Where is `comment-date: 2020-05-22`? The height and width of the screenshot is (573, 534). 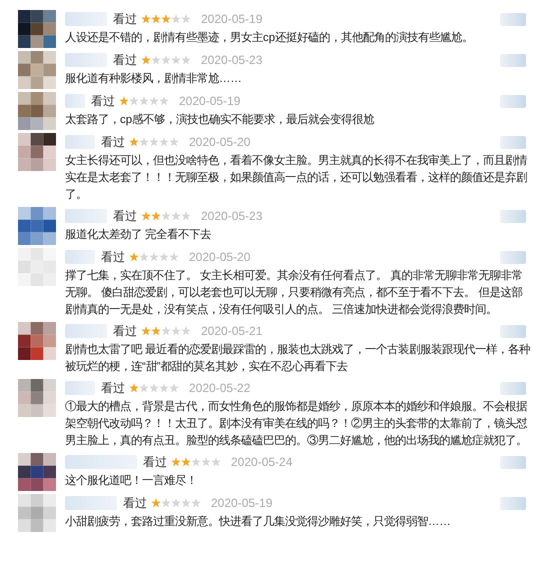
comment-date: 2020-05-22 is located at coordinates (219, 388).